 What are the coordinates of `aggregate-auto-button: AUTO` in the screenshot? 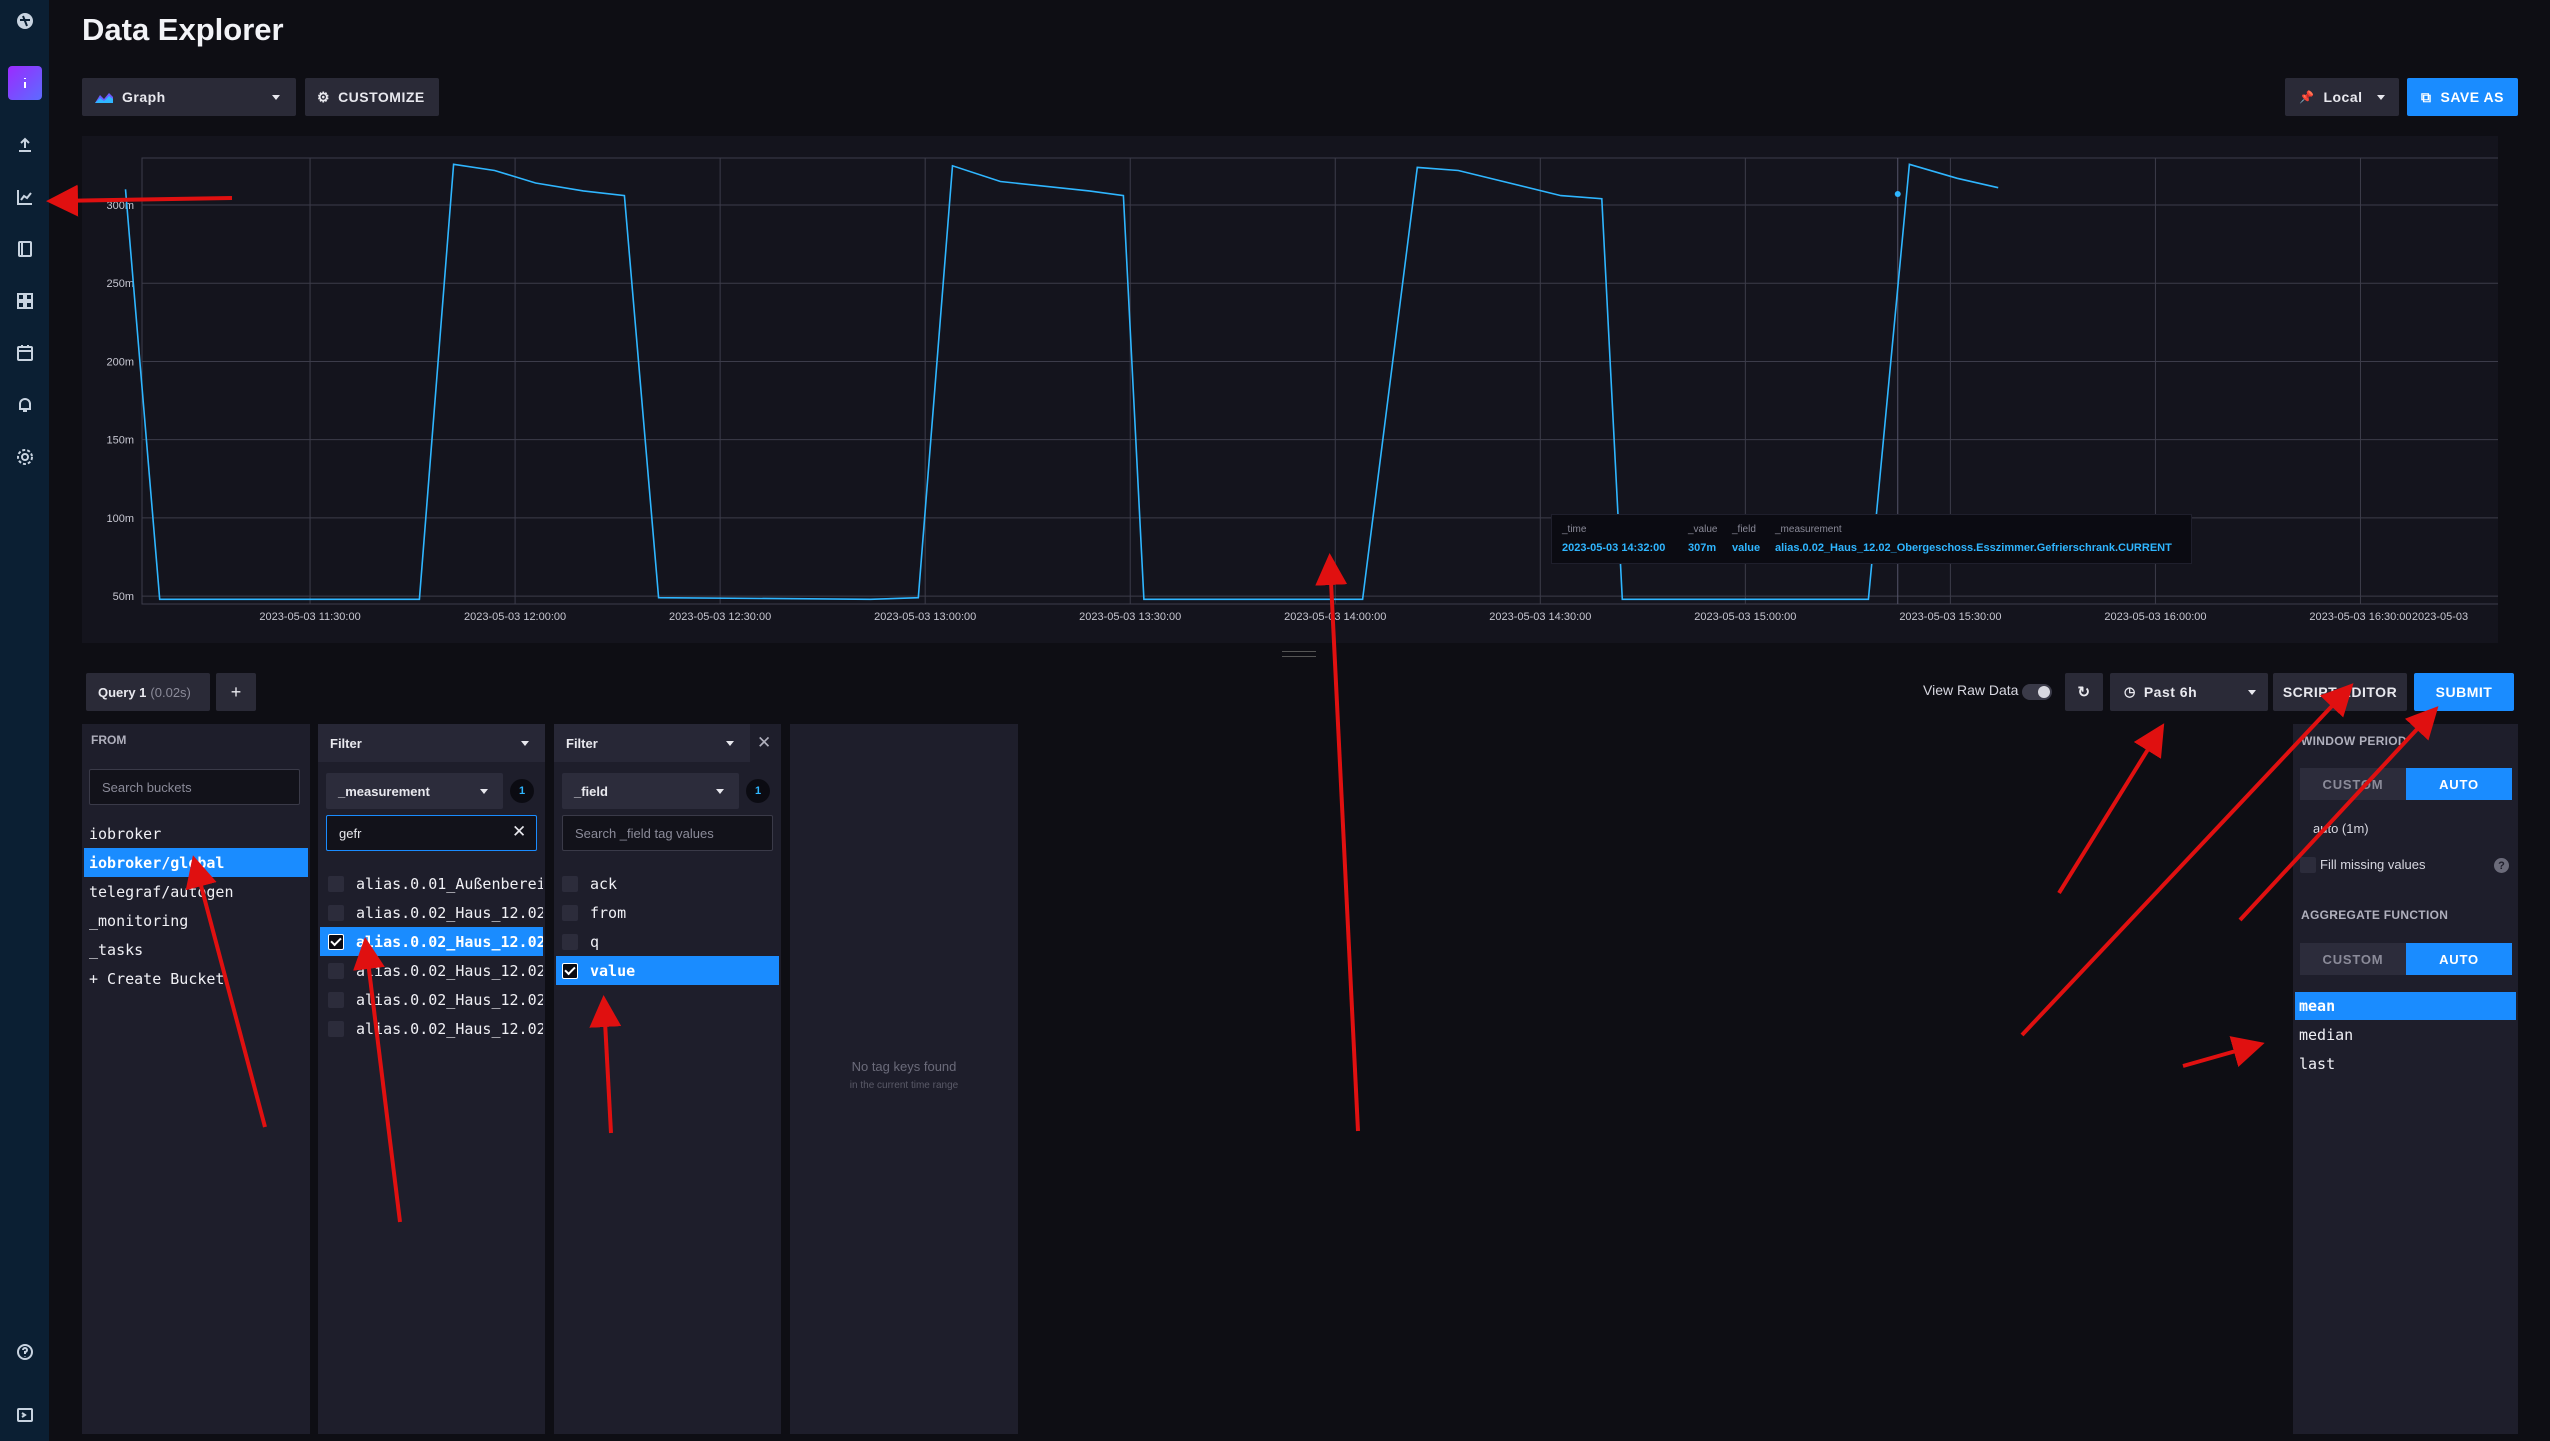 It's located at (2459, 959).